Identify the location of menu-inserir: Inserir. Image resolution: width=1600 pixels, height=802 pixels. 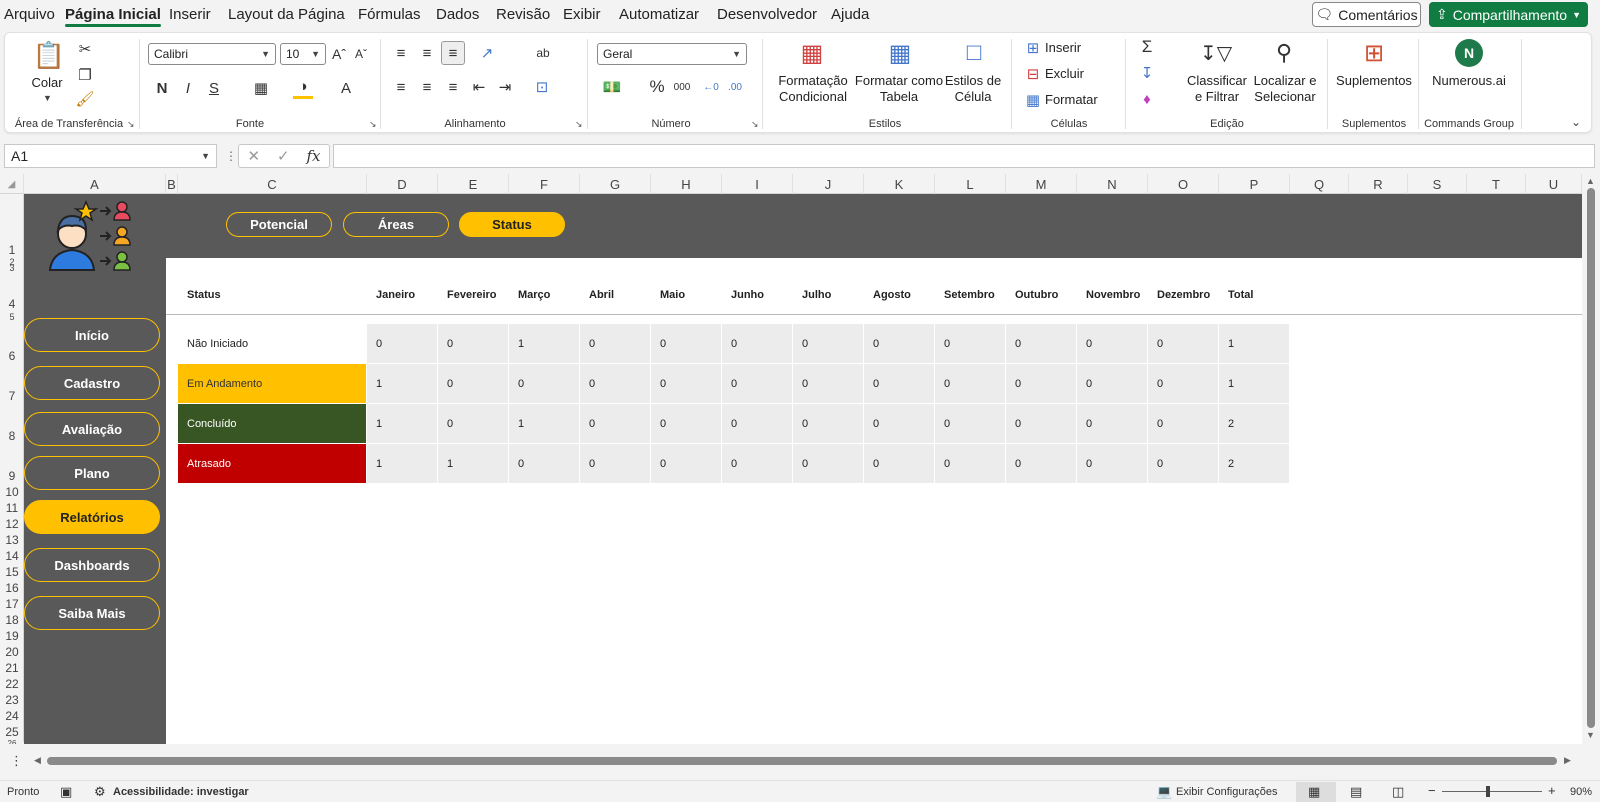
(190, 14).